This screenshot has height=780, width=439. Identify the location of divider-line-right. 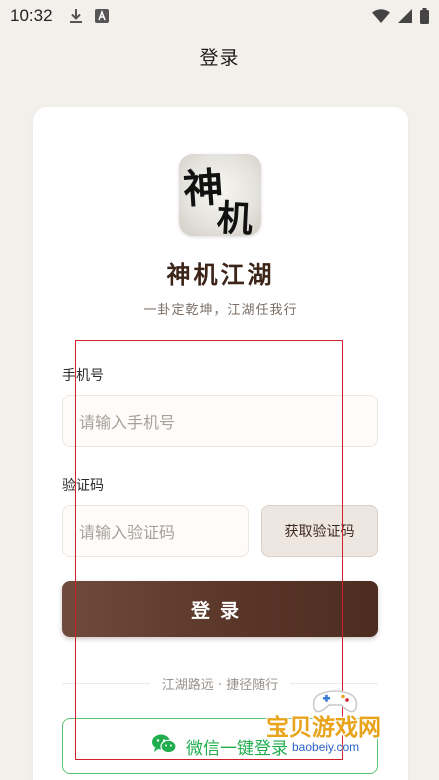
(334, 683).